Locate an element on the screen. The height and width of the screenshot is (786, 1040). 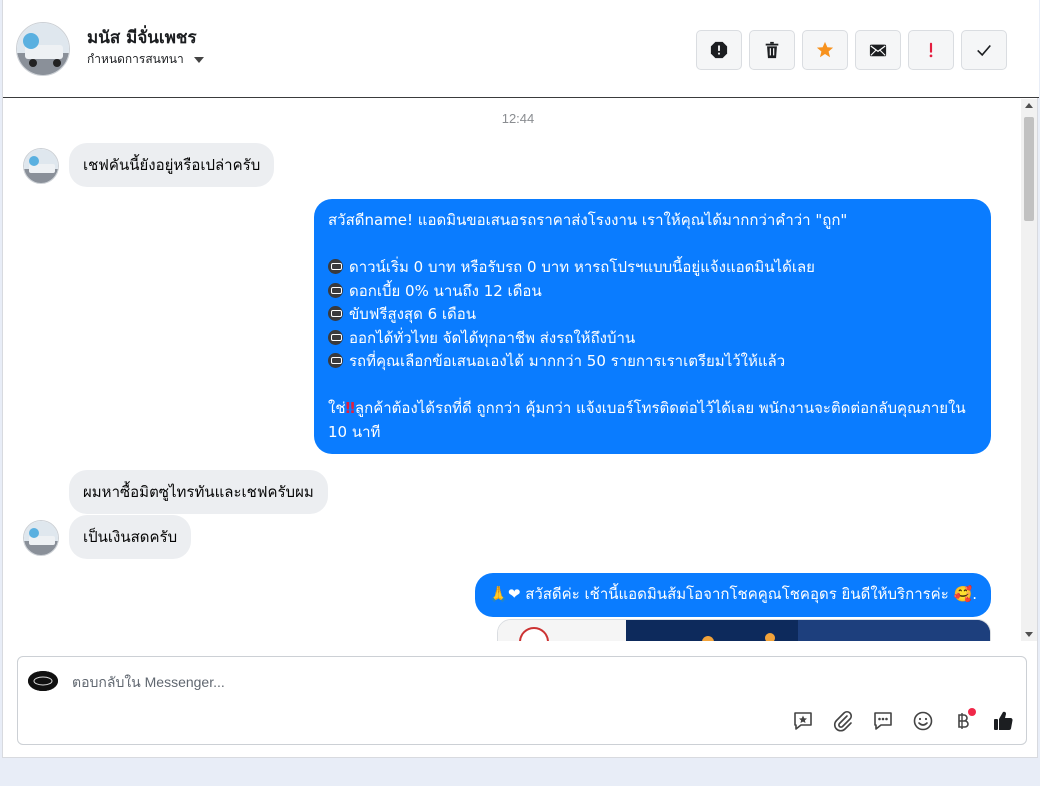
alert-octagon-icon is located at coordinates (719, 50).